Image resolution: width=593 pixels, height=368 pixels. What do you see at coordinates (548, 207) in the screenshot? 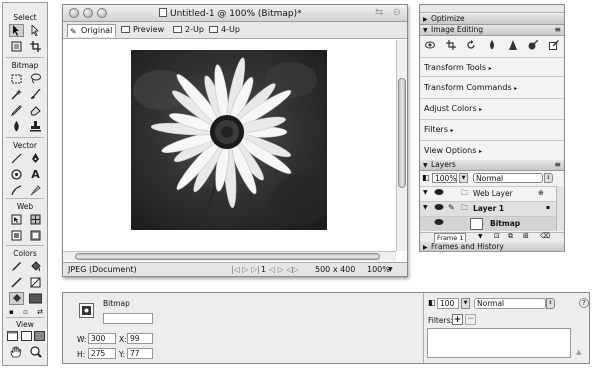
I see `layer-options-icon: ▪` at bounding box center [548, 207].